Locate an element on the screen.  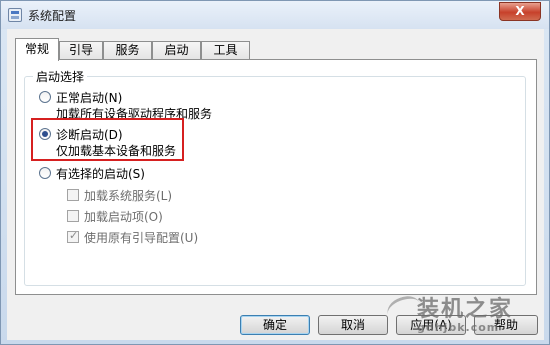
watermark-url: gdhjbk.com is located at coordinates (458, 327).